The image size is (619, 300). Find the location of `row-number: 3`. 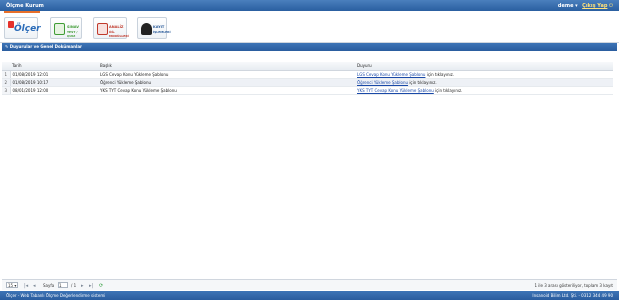

row-number: 3 is located at coordinates (6, 90).